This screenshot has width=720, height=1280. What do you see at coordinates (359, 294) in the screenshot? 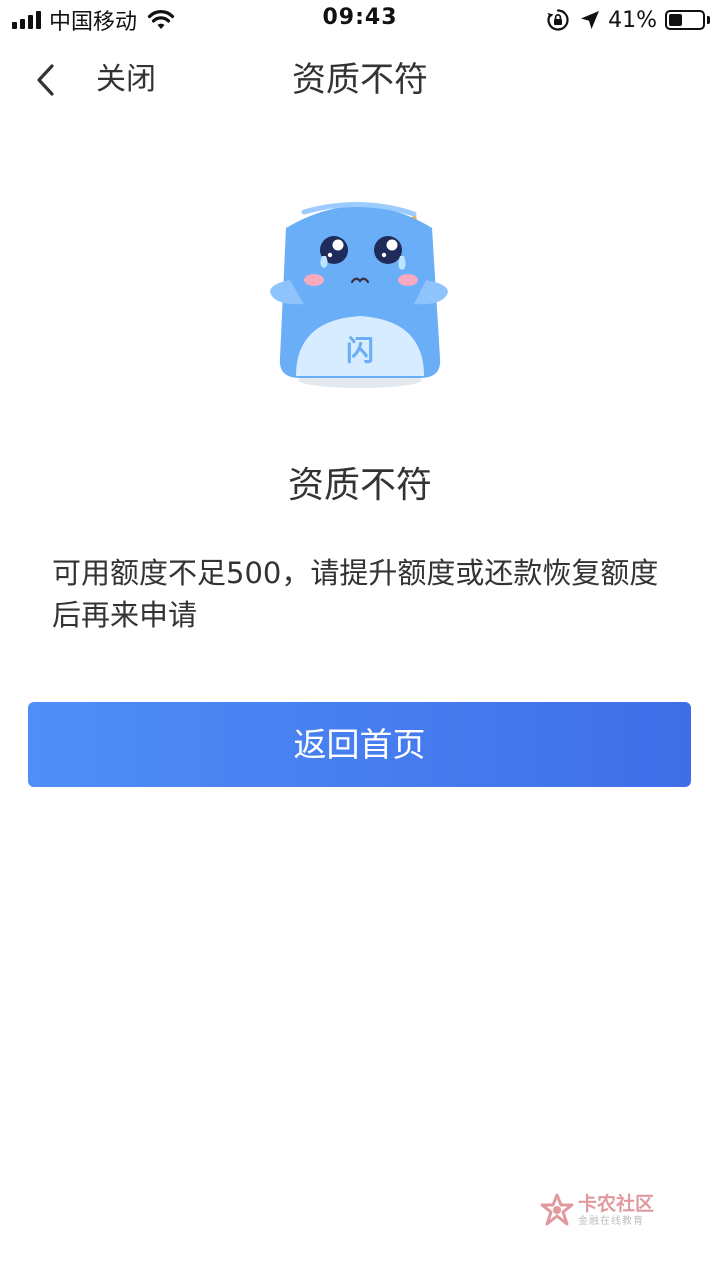
I see `crying-mascot-icon: 闪` at bounding box center [359, 294].